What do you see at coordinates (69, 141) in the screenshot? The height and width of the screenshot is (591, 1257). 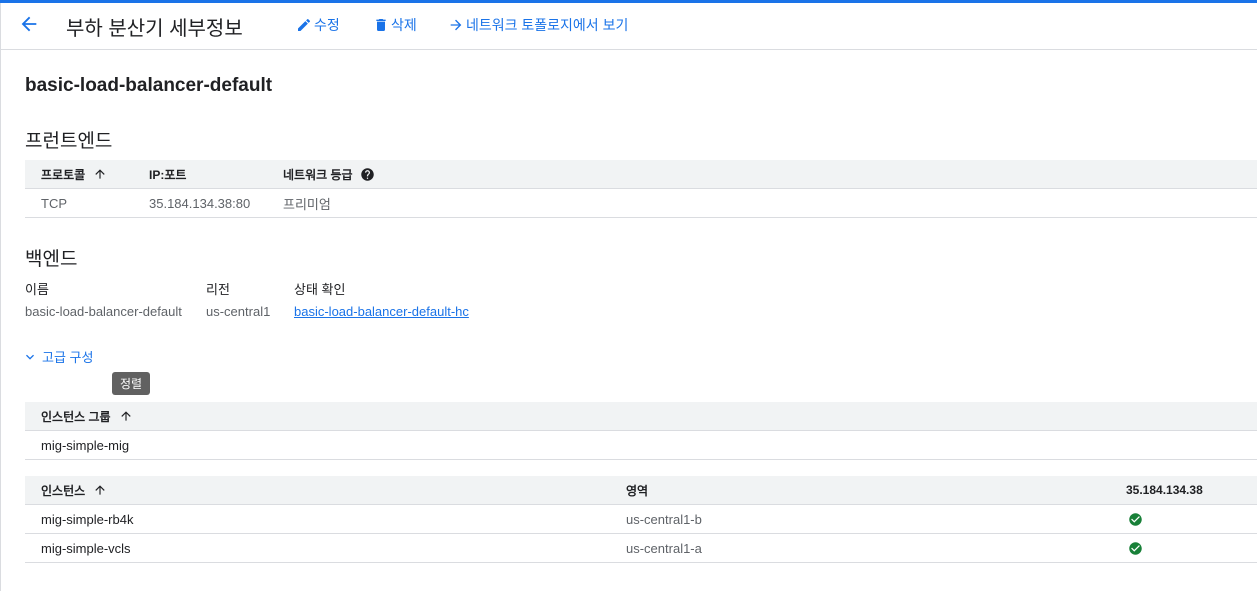 I see `frontend-section-title: 프런트엔드` at bounding box center [69, 141].